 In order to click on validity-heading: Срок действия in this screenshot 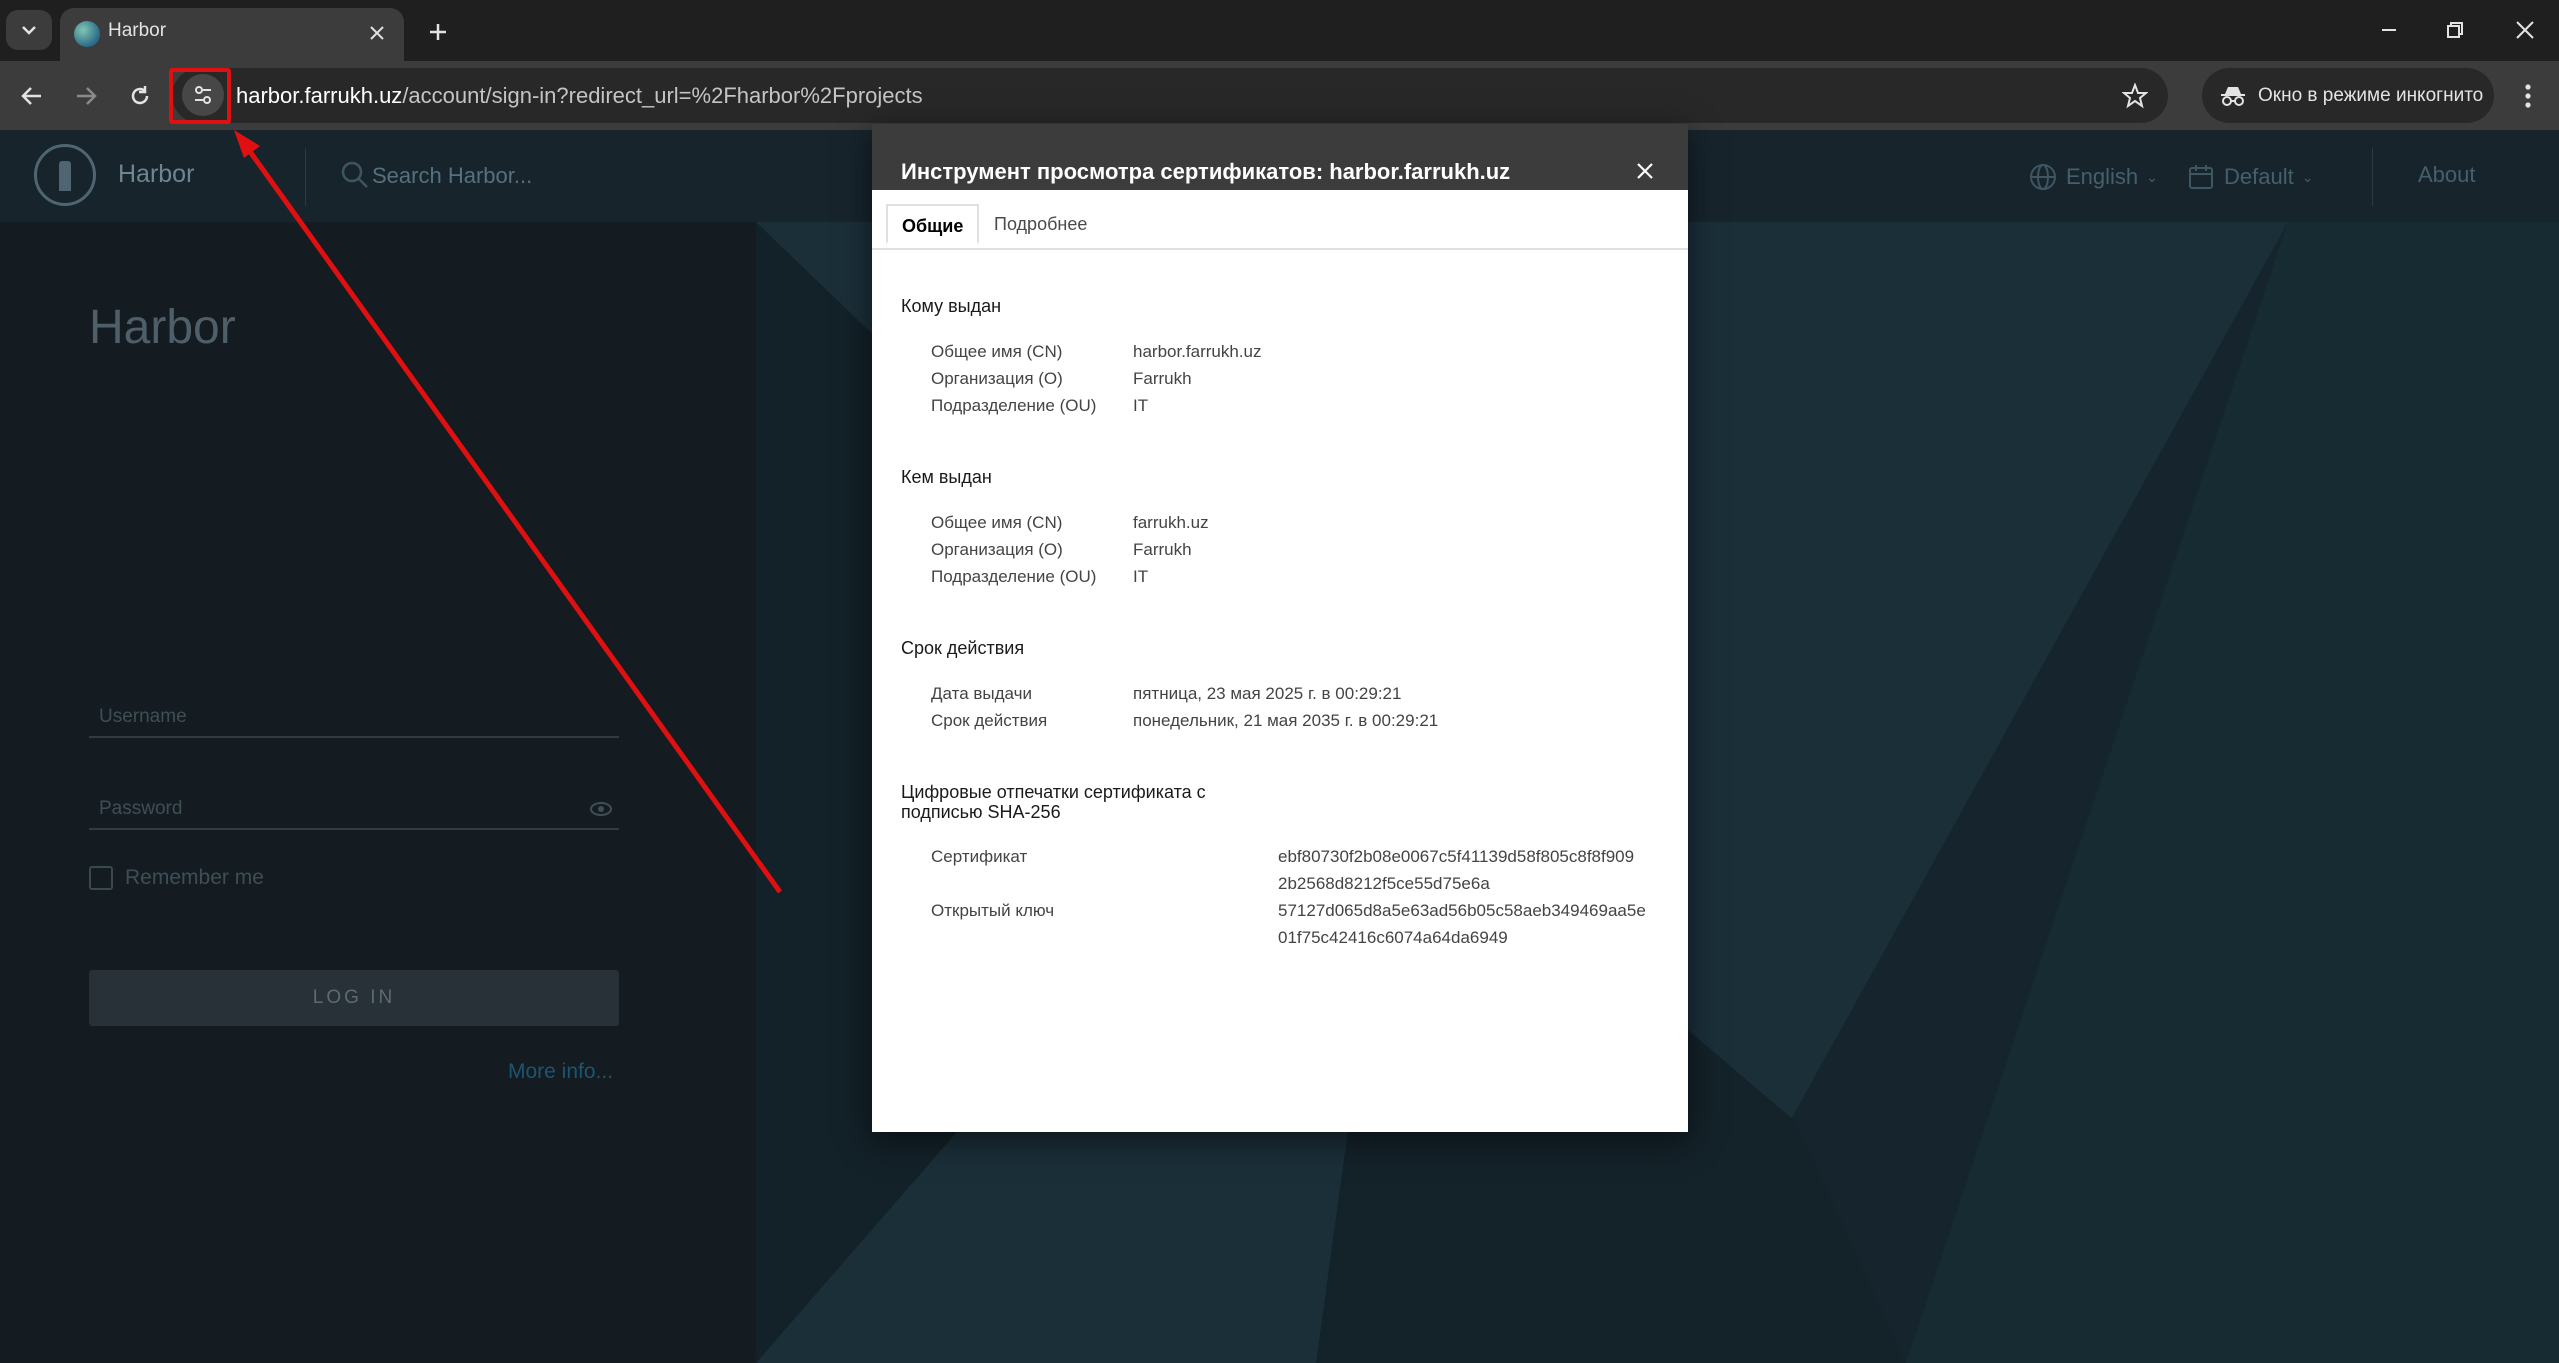, I will do `click(963, 648)`.